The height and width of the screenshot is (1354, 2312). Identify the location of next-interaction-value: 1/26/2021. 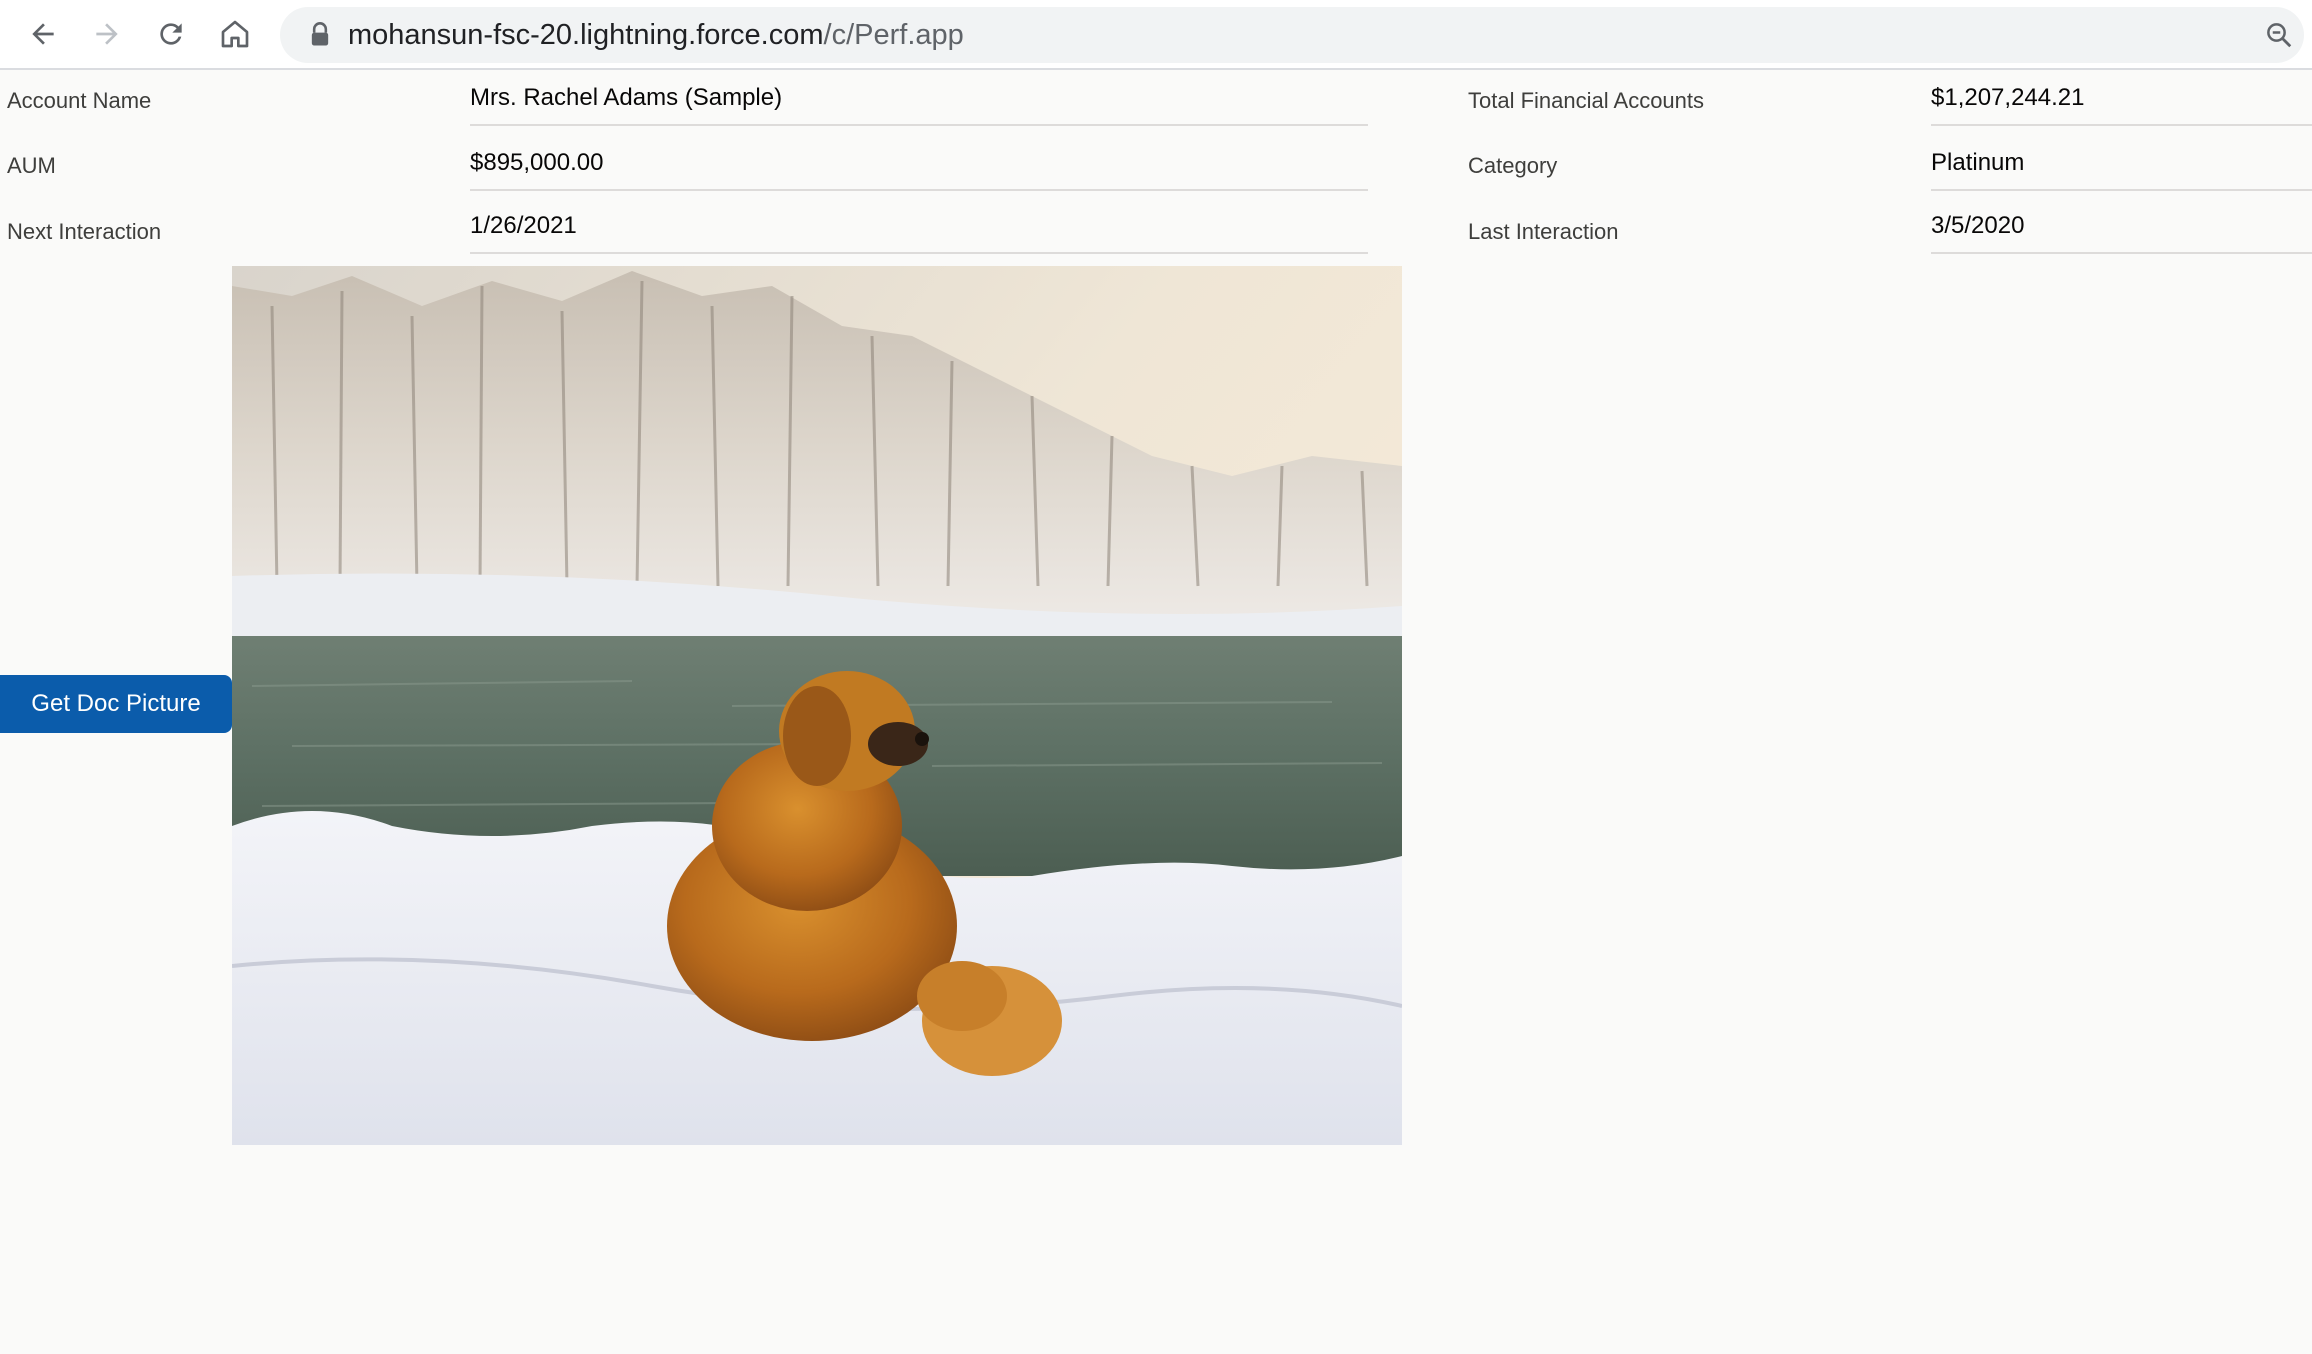
(919, 231).